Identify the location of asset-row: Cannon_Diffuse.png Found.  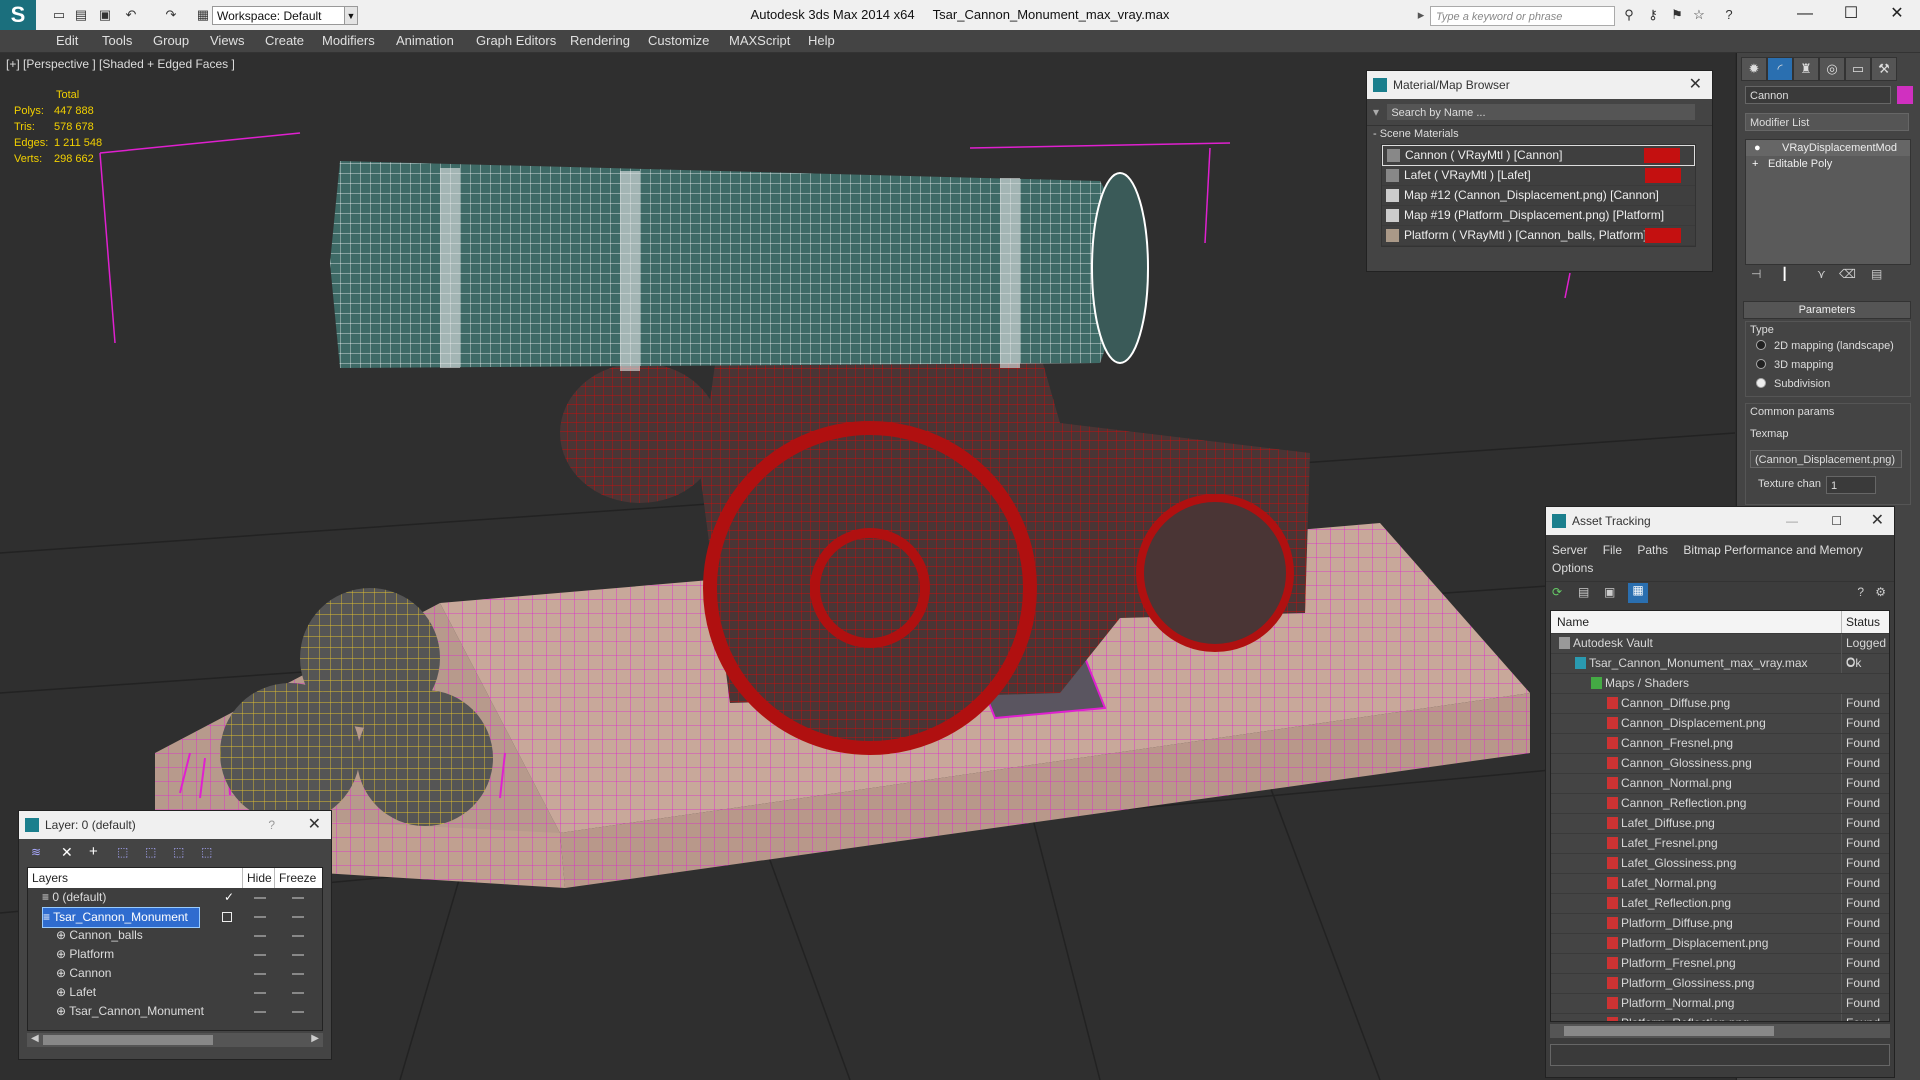
(1720, 704).